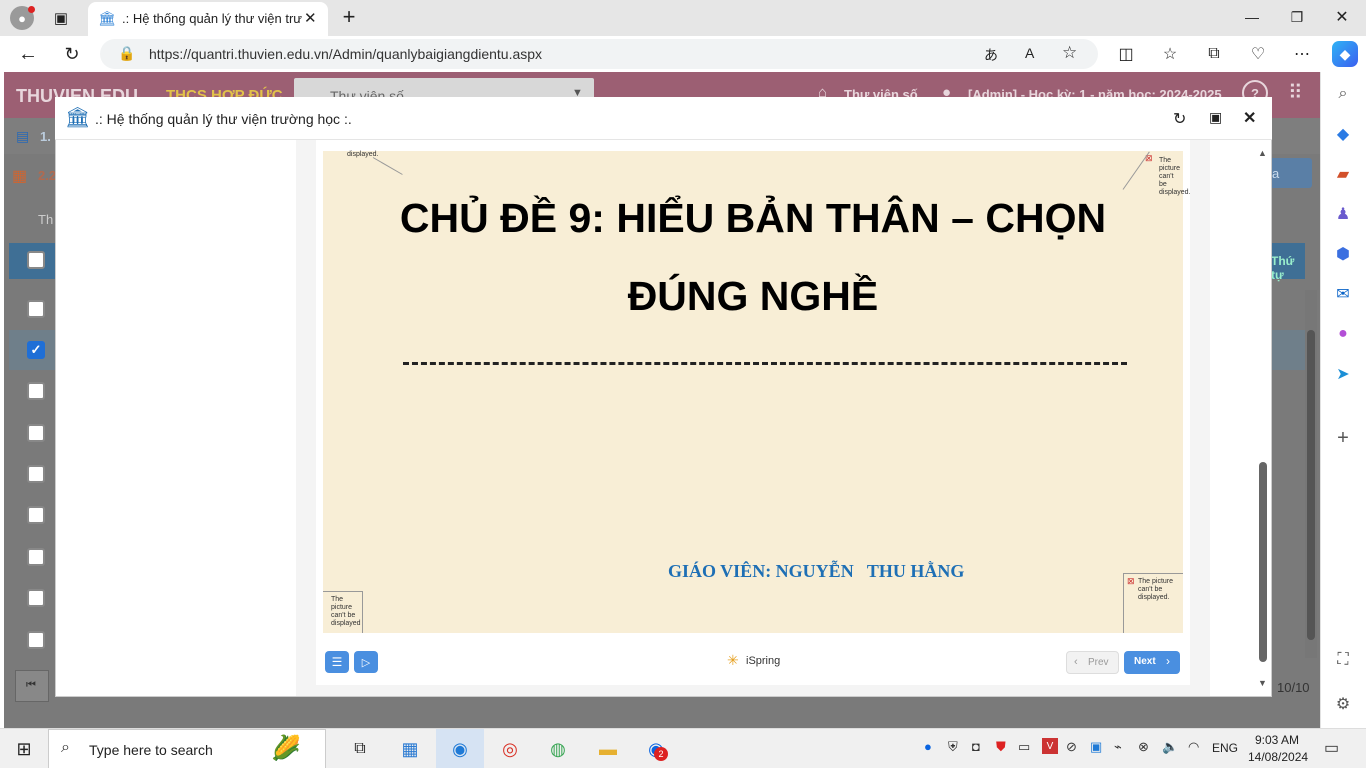 The width and height of the screenshot is (1366, 768). I want to click on tray-unikey-icon: V, so click(1050, 746).